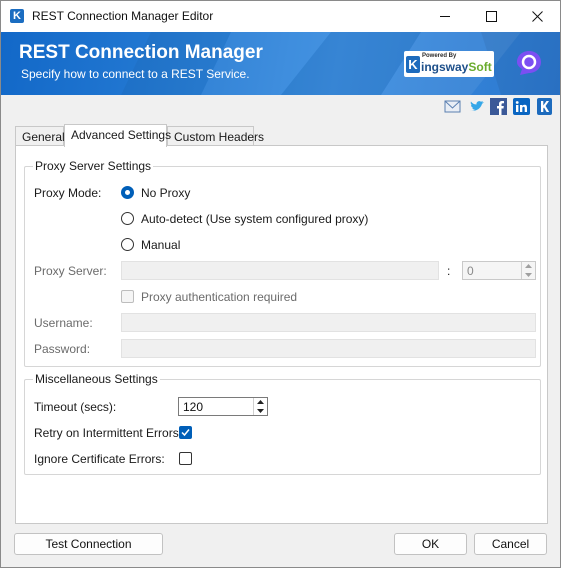  What do you see at coordinates (108, 433) in the screenshot?
I see `retry-label: Retry on Intermittent Errors:` at bounding box center [108, 433].